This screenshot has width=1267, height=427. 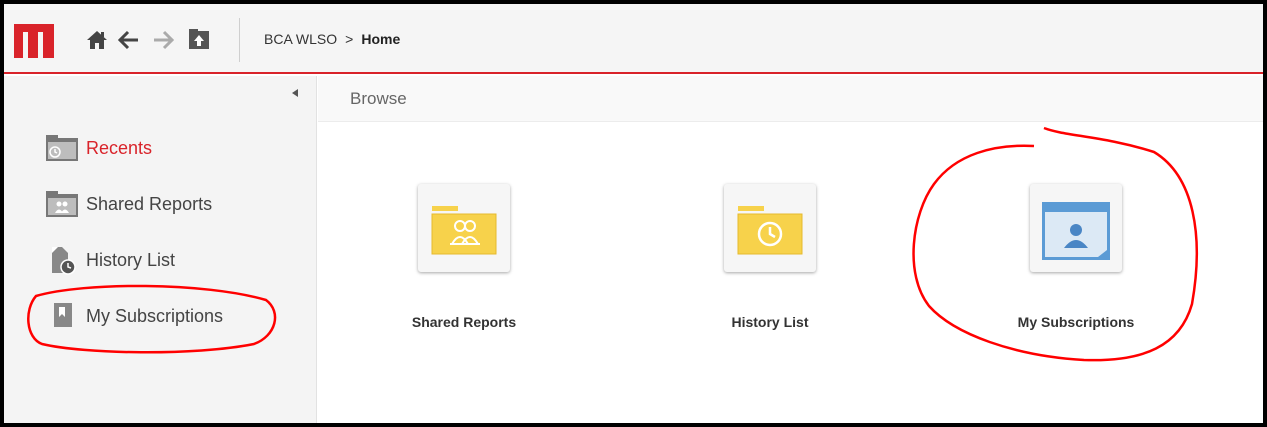 I want to click on sidebar-item-my-subscriptions: My Subscriptions, so click(x=134, y=316).